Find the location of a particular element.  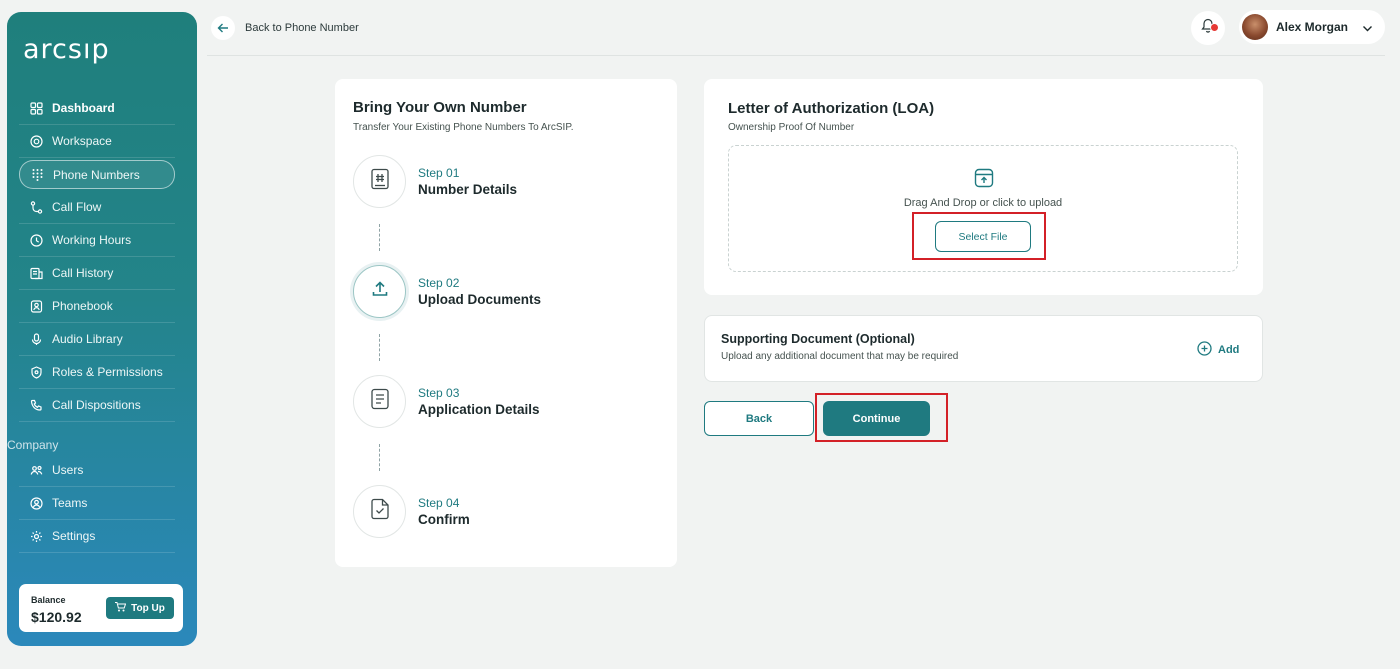

balance-label: Balance is located at coordinates (48, 600).